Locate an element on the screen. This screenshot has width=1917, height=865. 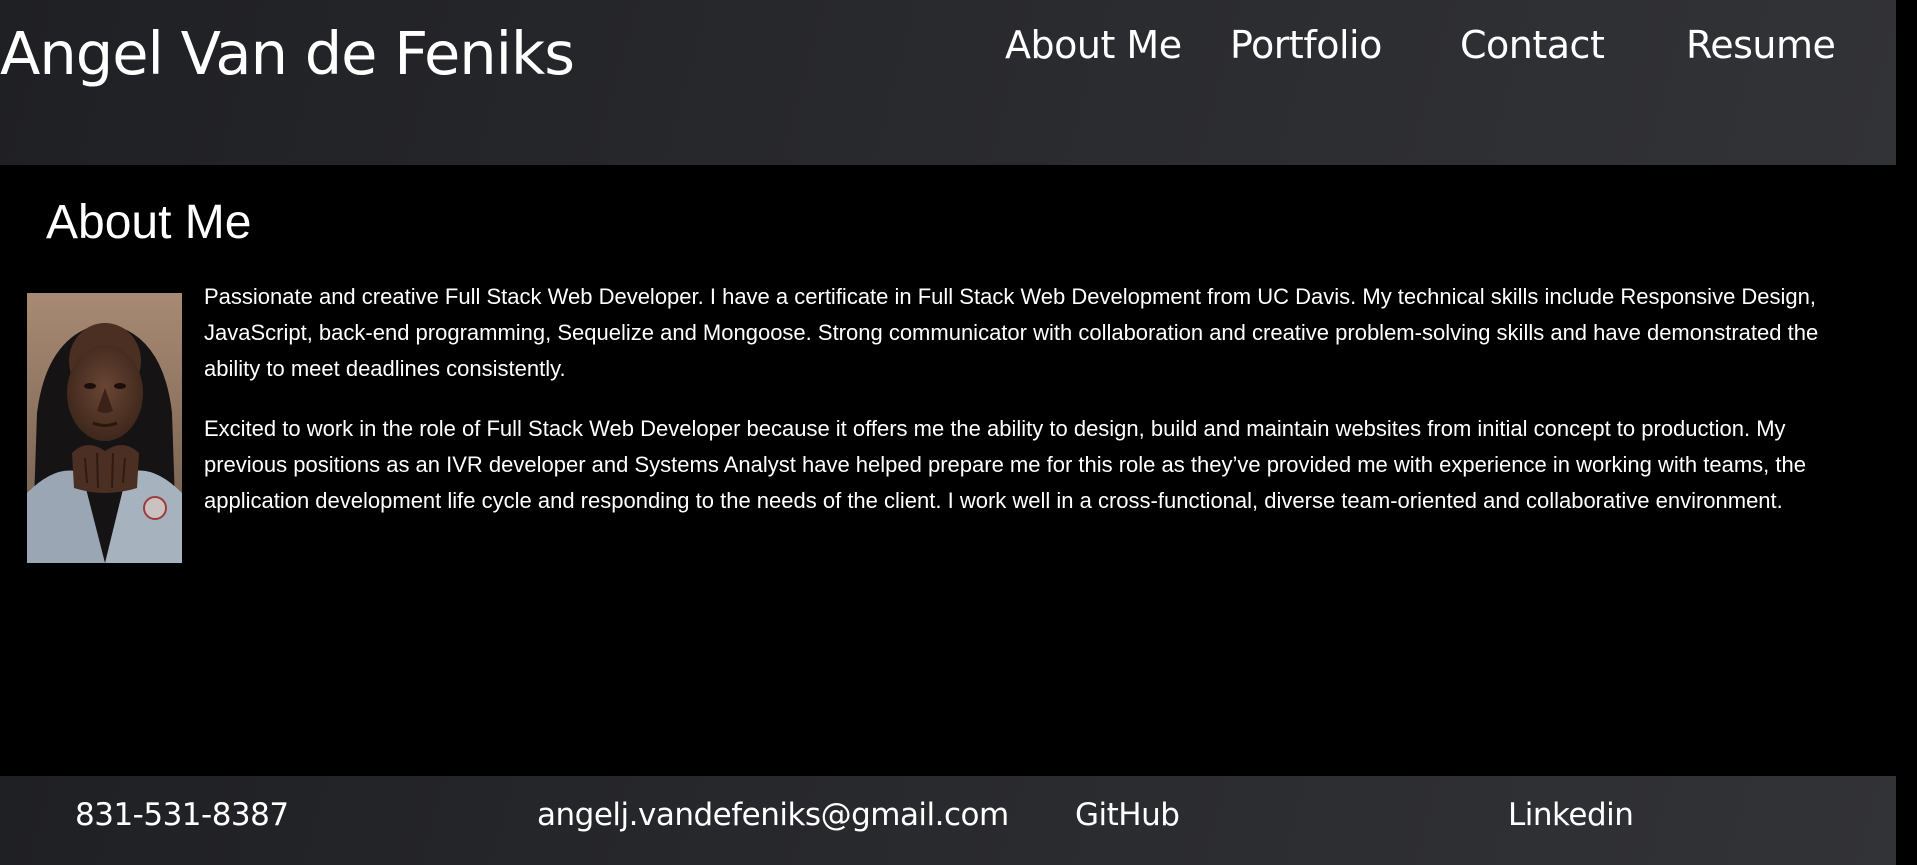
footer-email-link: angelj.vandefeniks@gmail.com is located at coordinates (773, 815).